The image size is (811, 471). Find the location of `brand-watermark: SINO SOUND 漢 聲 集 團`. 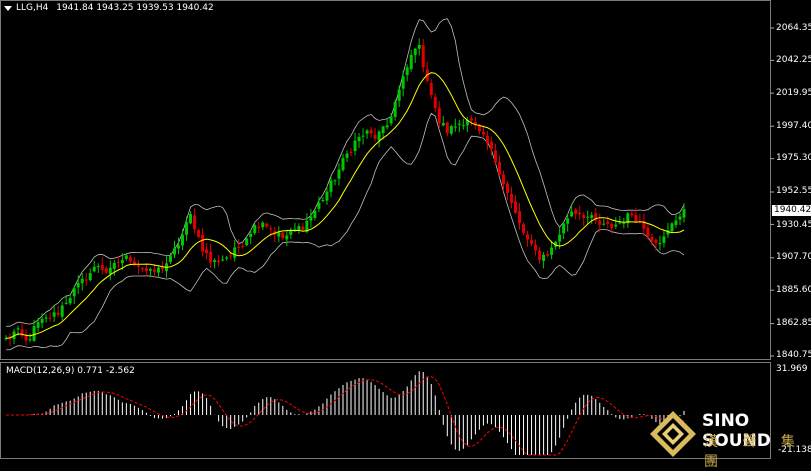

brand-watermark: SINO SOUND 漢 聲 集 團 is located at coordinates (729, 439).